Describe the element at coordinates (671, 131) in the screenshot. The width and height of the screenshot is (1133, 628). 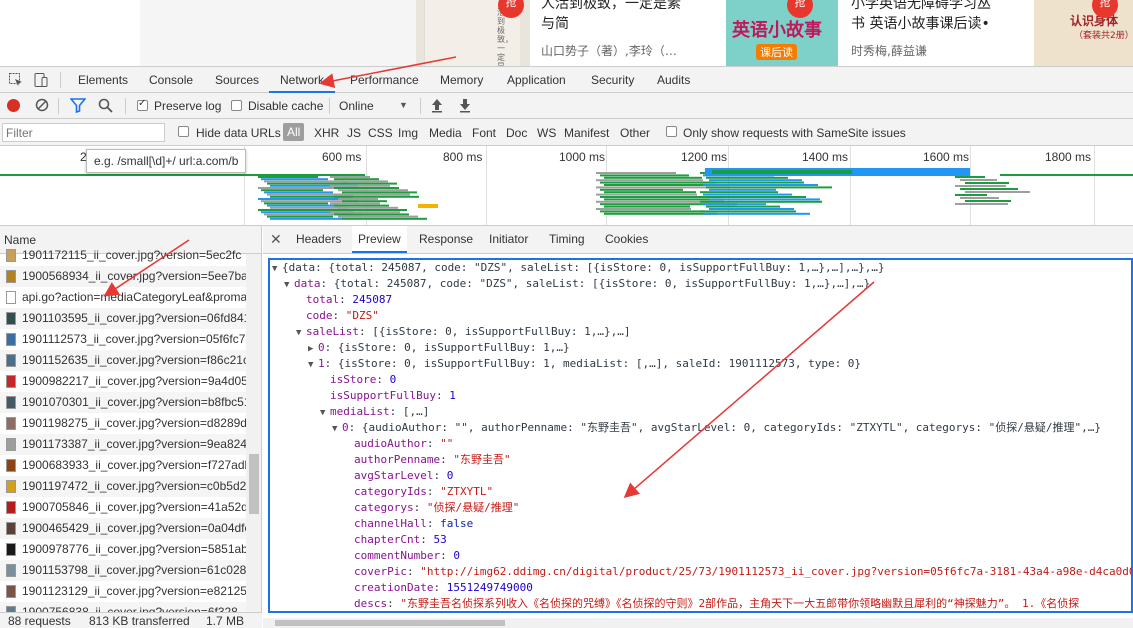
I see `samesite-checkbox` at that location.